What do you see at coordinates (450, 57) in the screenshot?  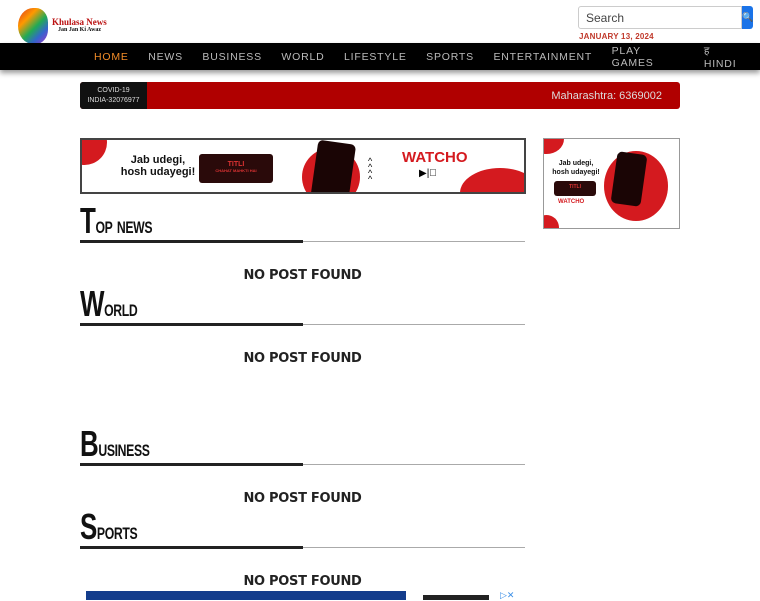 I see `nav-sports: SPORTS` at bounding box center [450, 57].